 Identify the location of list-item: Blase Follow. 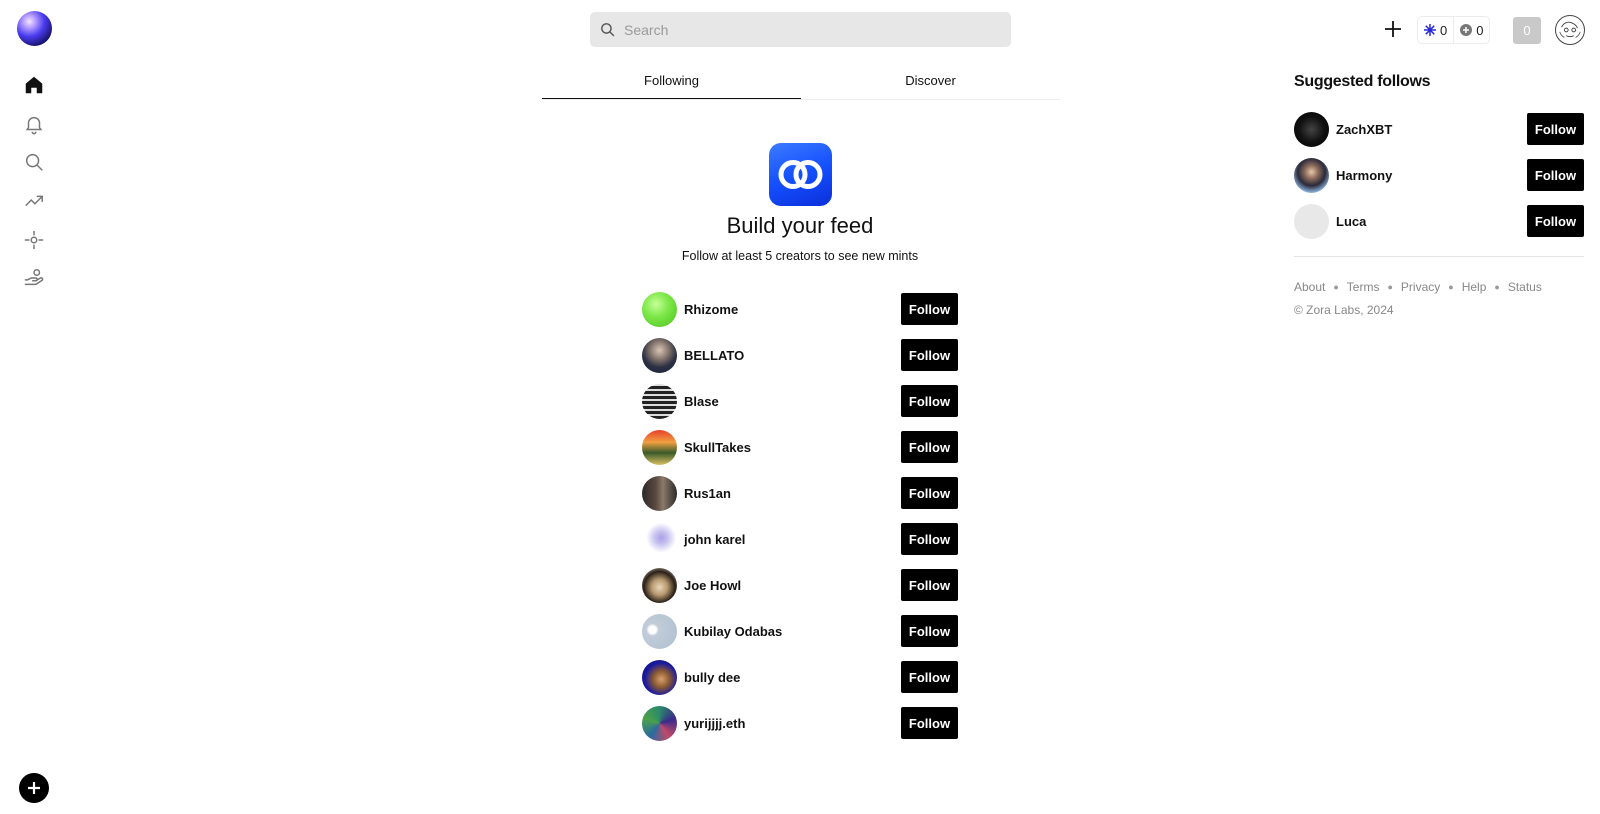
(800, 401).